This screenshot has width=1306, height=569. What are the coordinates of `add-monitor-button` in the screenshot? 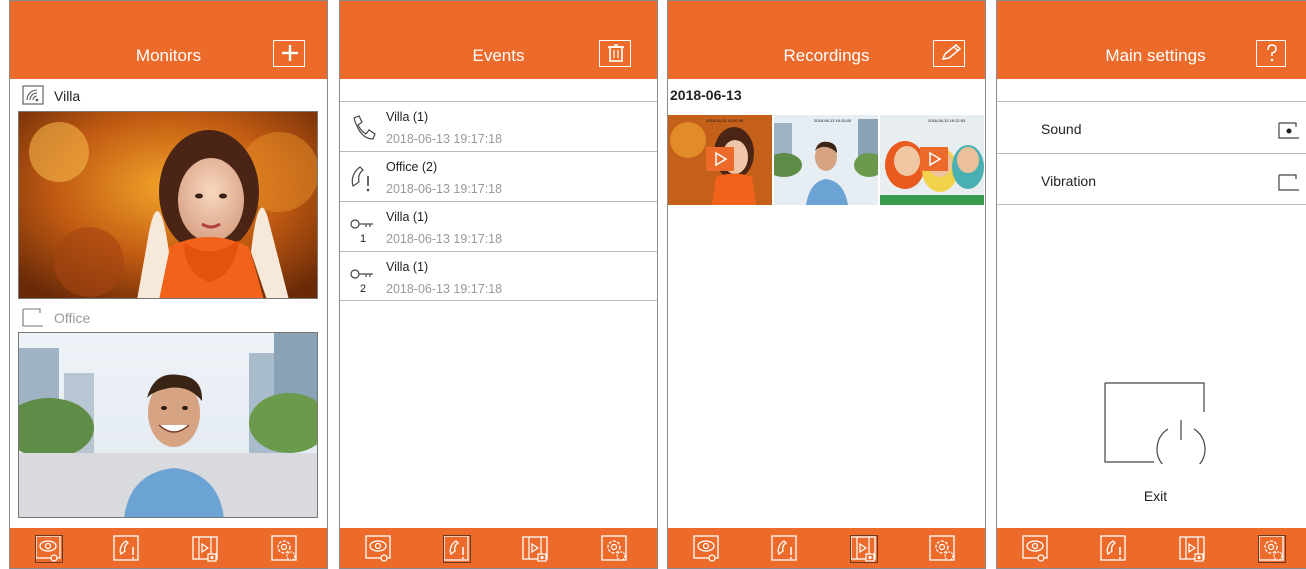 It's located at (289, 53).